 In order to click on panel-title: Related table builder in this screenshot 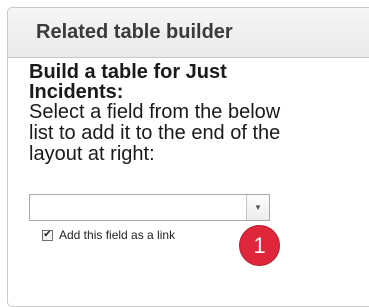, I will do `click(134, 32)`.